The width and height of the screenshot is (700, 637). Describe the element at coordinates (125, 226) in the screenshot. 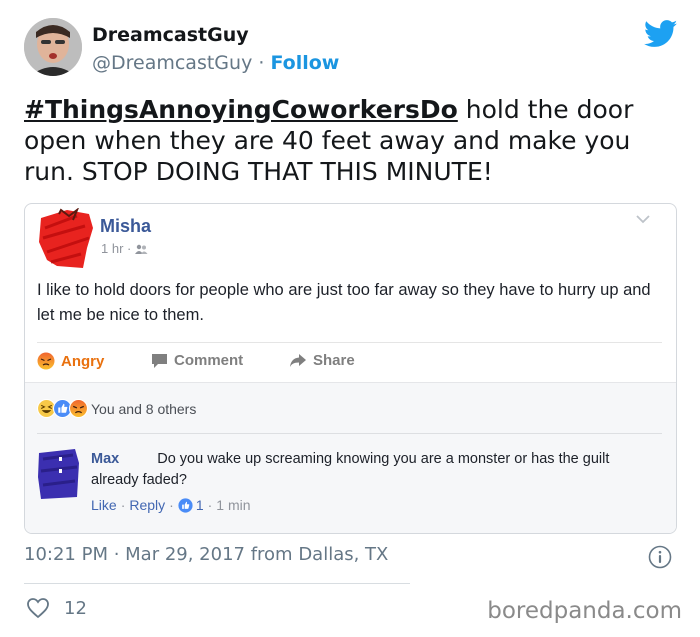

I see `post-author: Misha` at that location.